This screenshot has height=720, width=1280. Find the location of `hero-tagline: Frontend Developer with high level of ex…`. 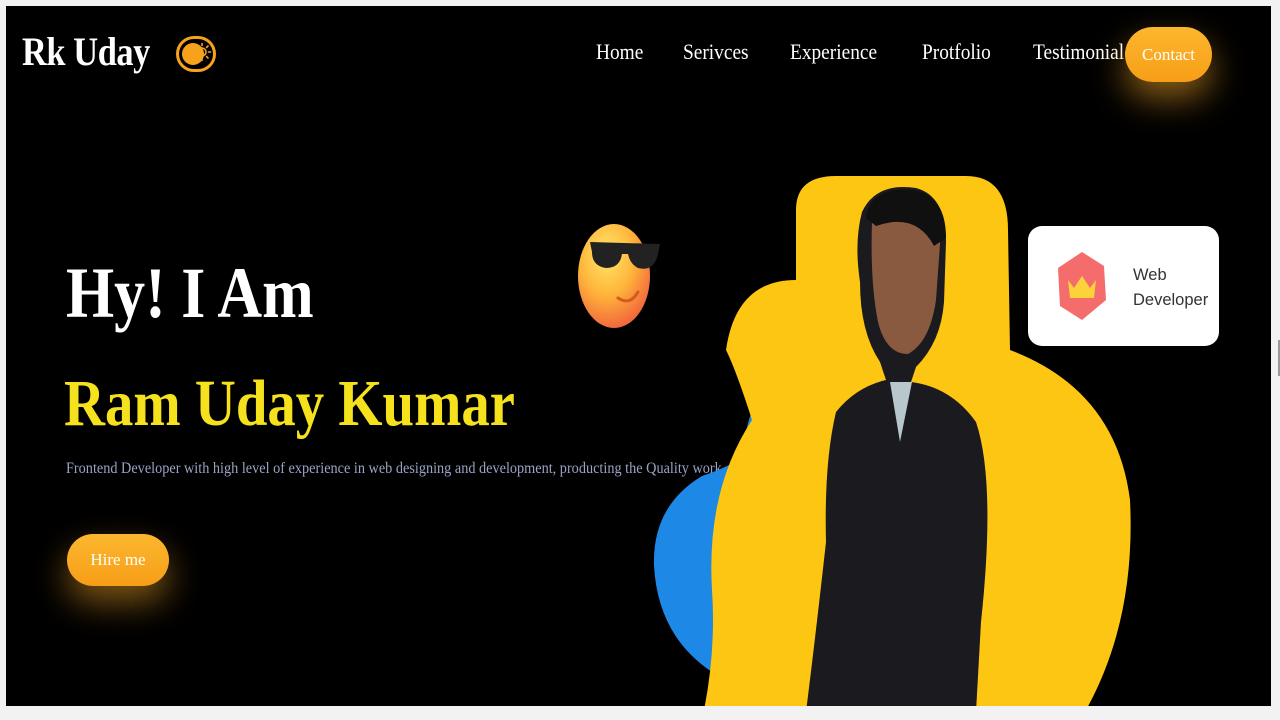

hero-tagline: Frontend Developer with high level of ex… is located at coordinates (394, 468).